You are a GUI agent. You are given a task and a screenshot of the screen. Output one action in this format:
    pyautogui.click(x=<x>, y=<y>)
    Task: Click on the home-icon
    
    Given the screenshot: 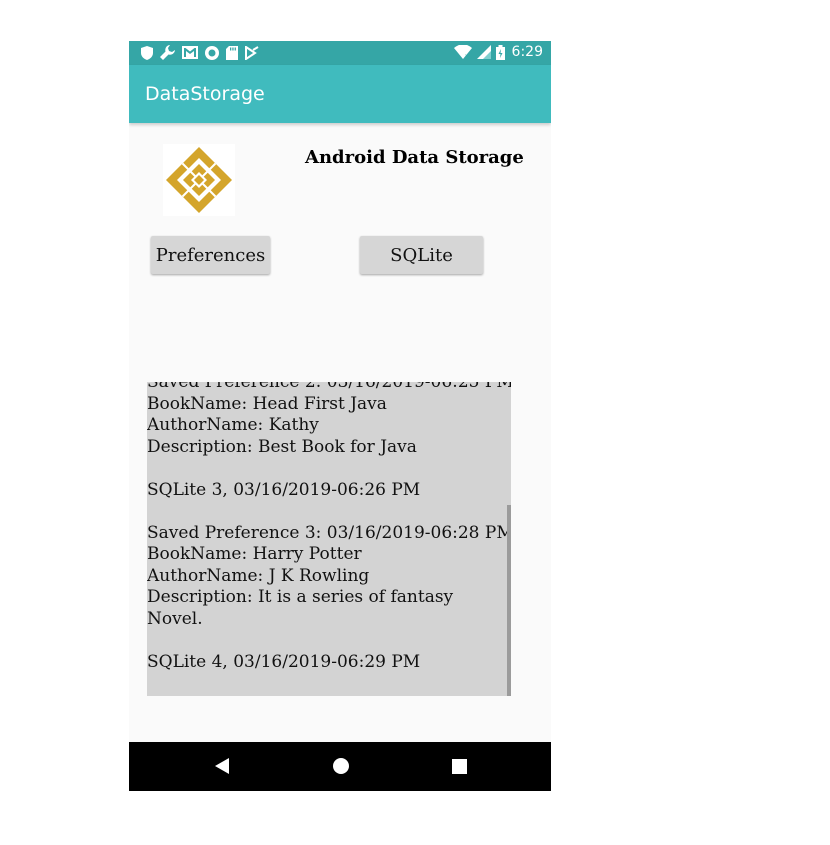 What is the action you would take?
    pyautogui.click(x=341, y=766)
    